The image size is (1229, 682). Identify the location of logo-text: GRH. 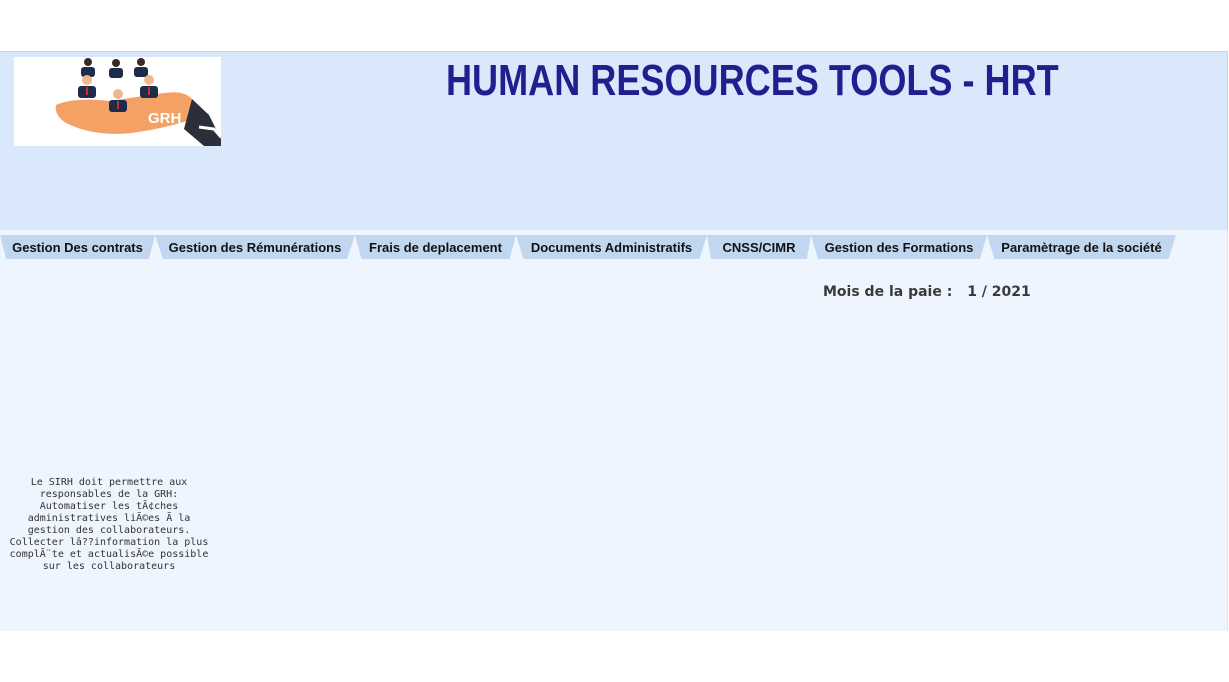
(164, 118).